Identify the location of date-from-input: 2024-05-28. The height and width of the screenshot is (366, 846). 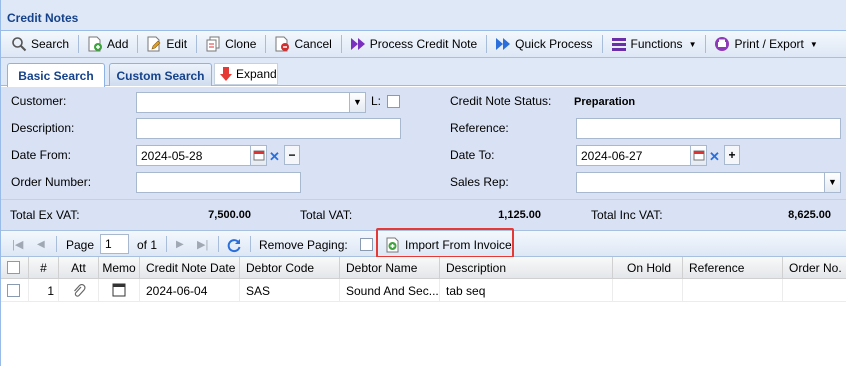
(201, 155).